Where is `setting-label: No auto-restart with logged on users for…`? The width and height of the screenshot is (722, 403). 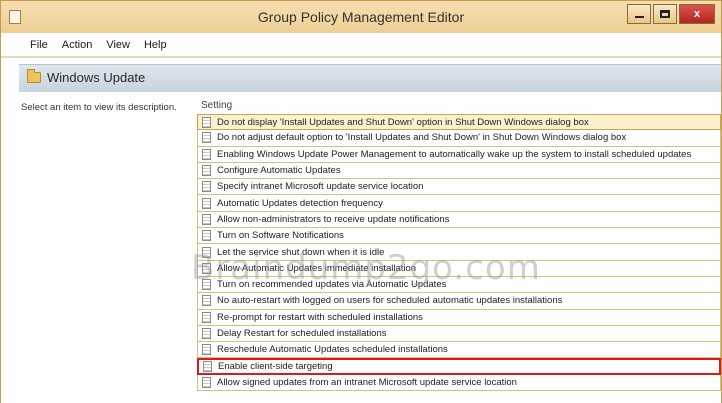
setting-label: No auto-restart with logged on users for… is located at coordinates (390, 301).